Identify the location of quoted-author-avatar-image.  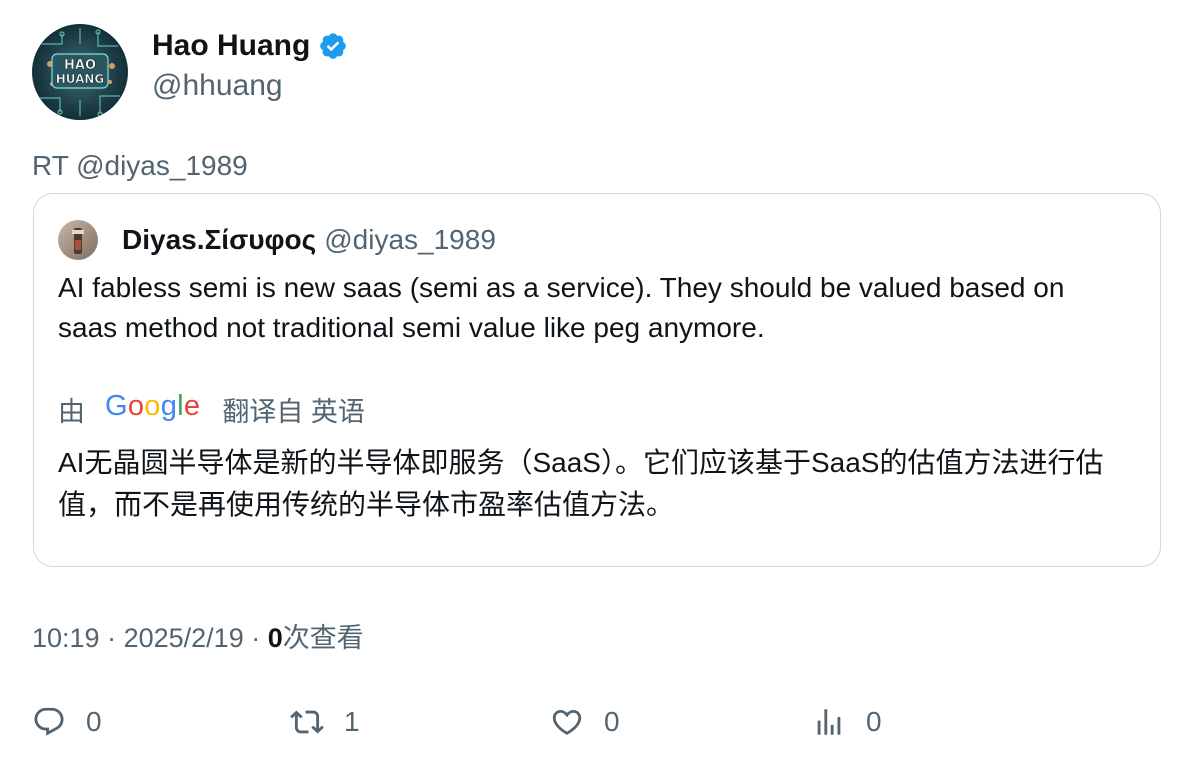
(78, 240).